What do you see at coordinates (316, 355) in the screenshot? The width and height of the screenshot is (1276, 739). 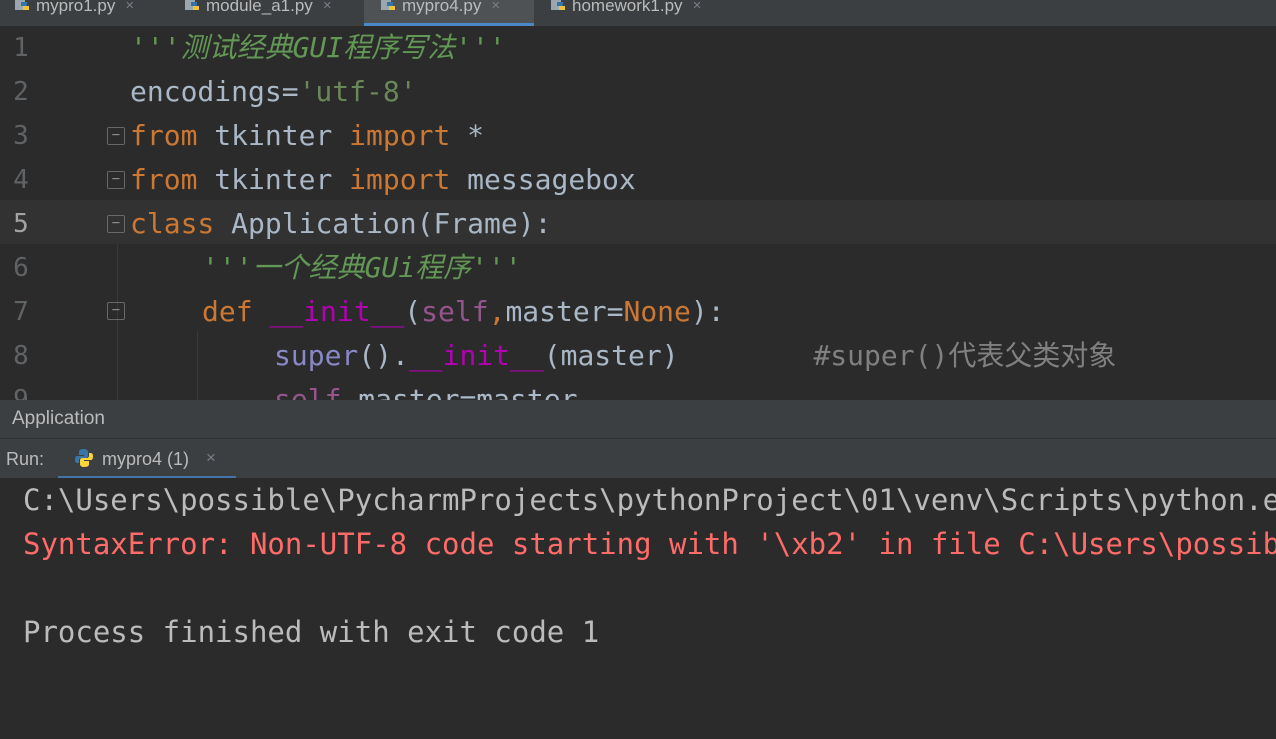 I see `code-token: super` at bounding box center [316, 355].